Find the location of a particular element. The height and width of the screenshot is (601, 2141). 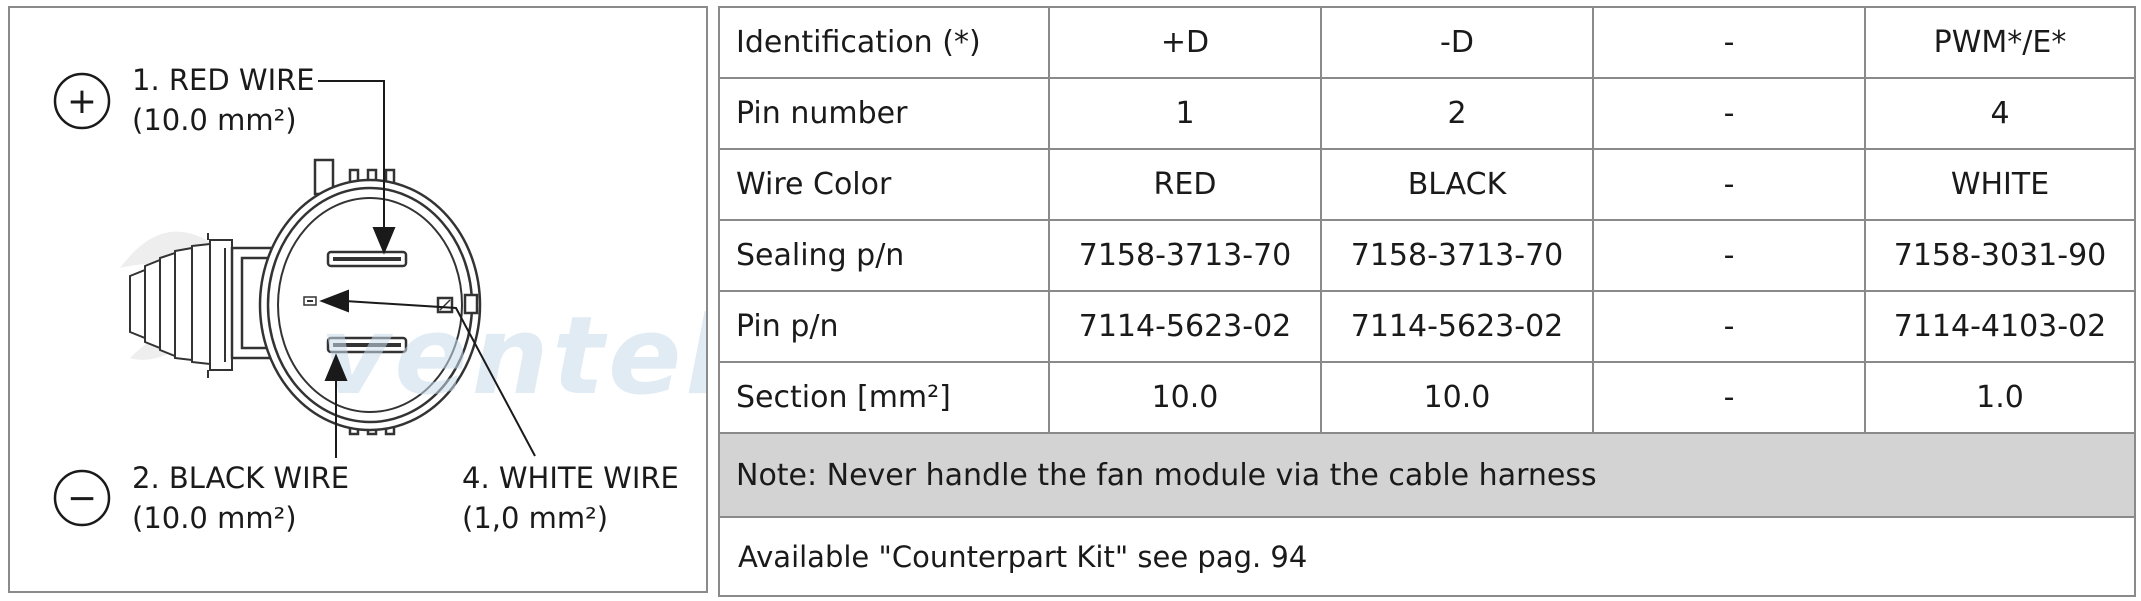

row-header: Pin number is located at coordinates (884, 113).